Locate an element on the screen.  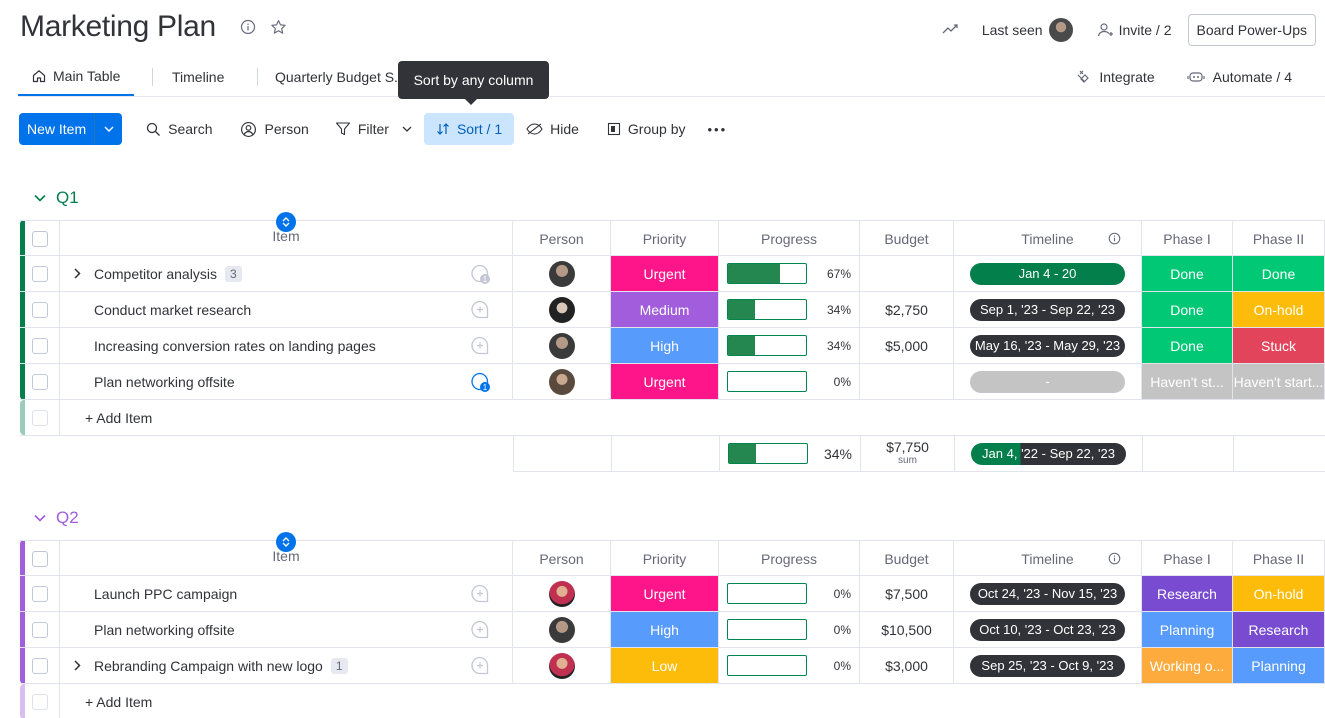
updates-cell: 1 is located at coordinates (480, 273).